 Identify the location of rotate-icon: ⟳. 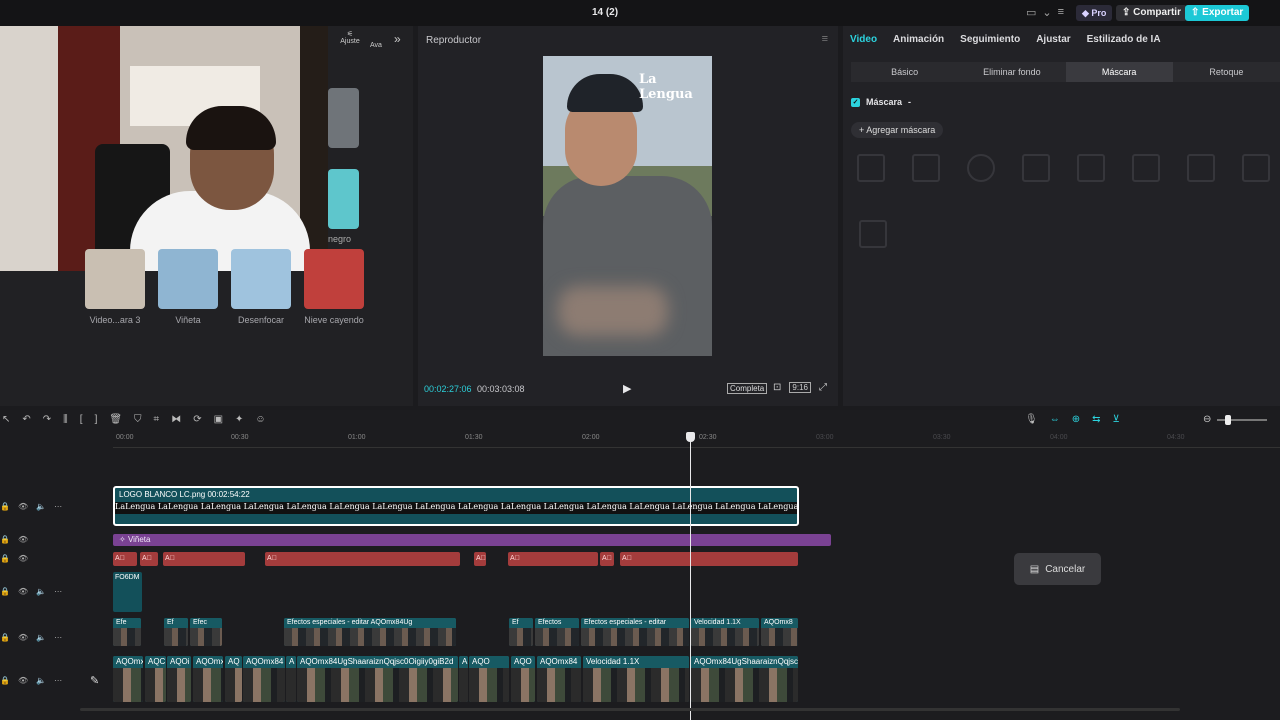
(197, 419).